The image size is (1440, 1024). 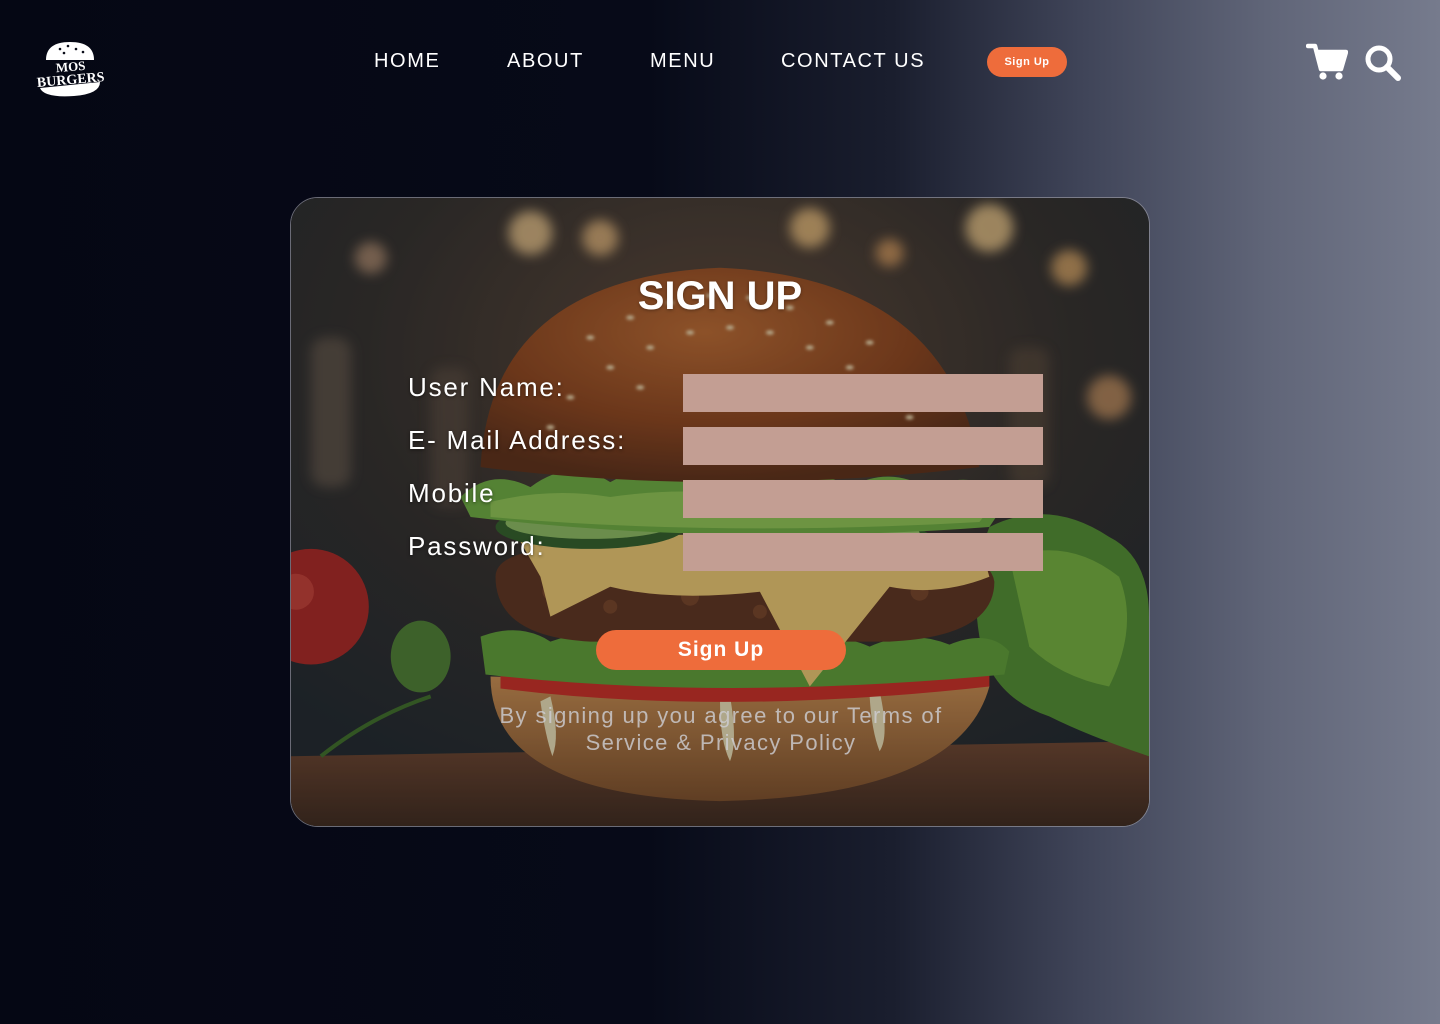 What do you see at coordinates (721, 742) in the screenshot?
I see `terms-line-2: Service & Privacy Policy` at bounding box center [721, 742].